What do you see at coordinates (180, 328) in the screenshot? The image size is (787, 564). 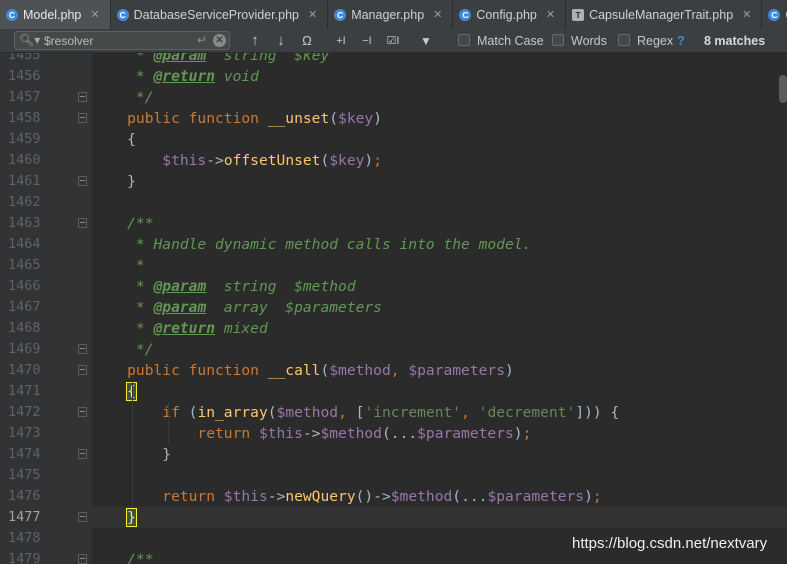 I see `code-text: * @return mixed` at bounding box center [180, 328].